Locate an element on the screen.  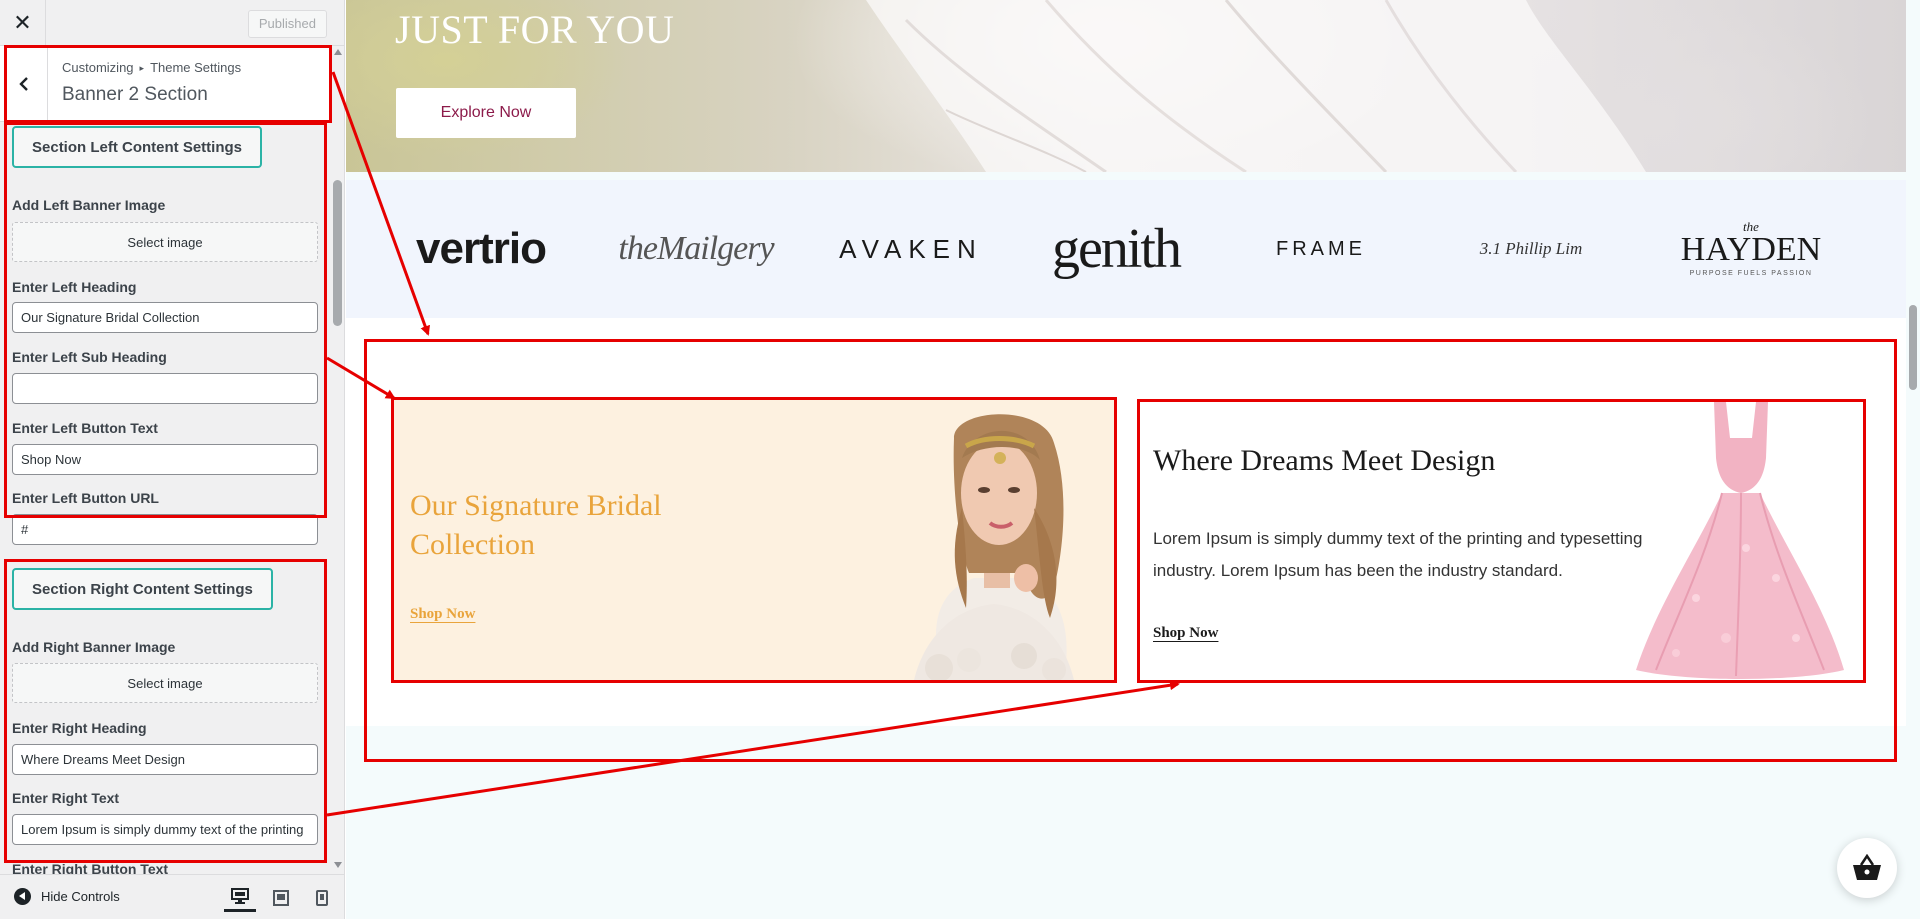
hero-title: JUST FOR YOU is located at coordinates (535, 29).